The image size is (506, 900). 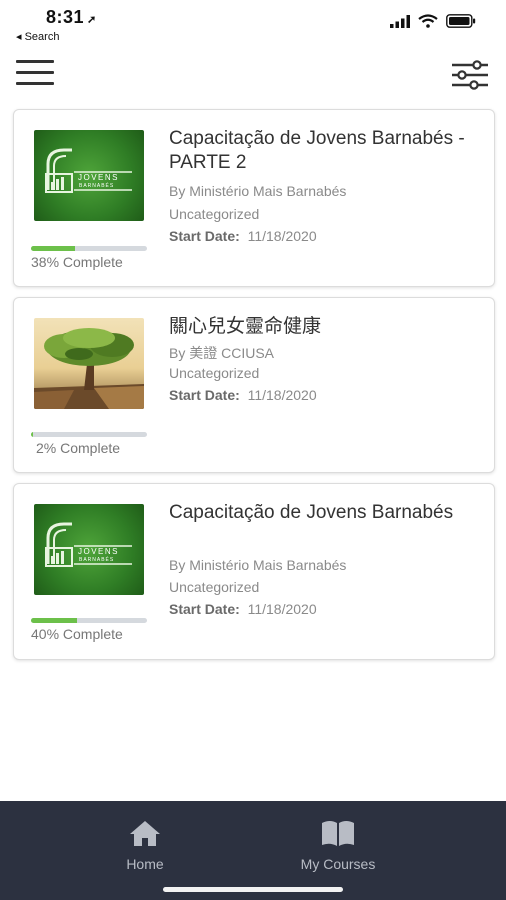 What do you see at coordinates (37, 75) in the screenshot?
I see `hamburger-icon` at bounding box center [37, 75].